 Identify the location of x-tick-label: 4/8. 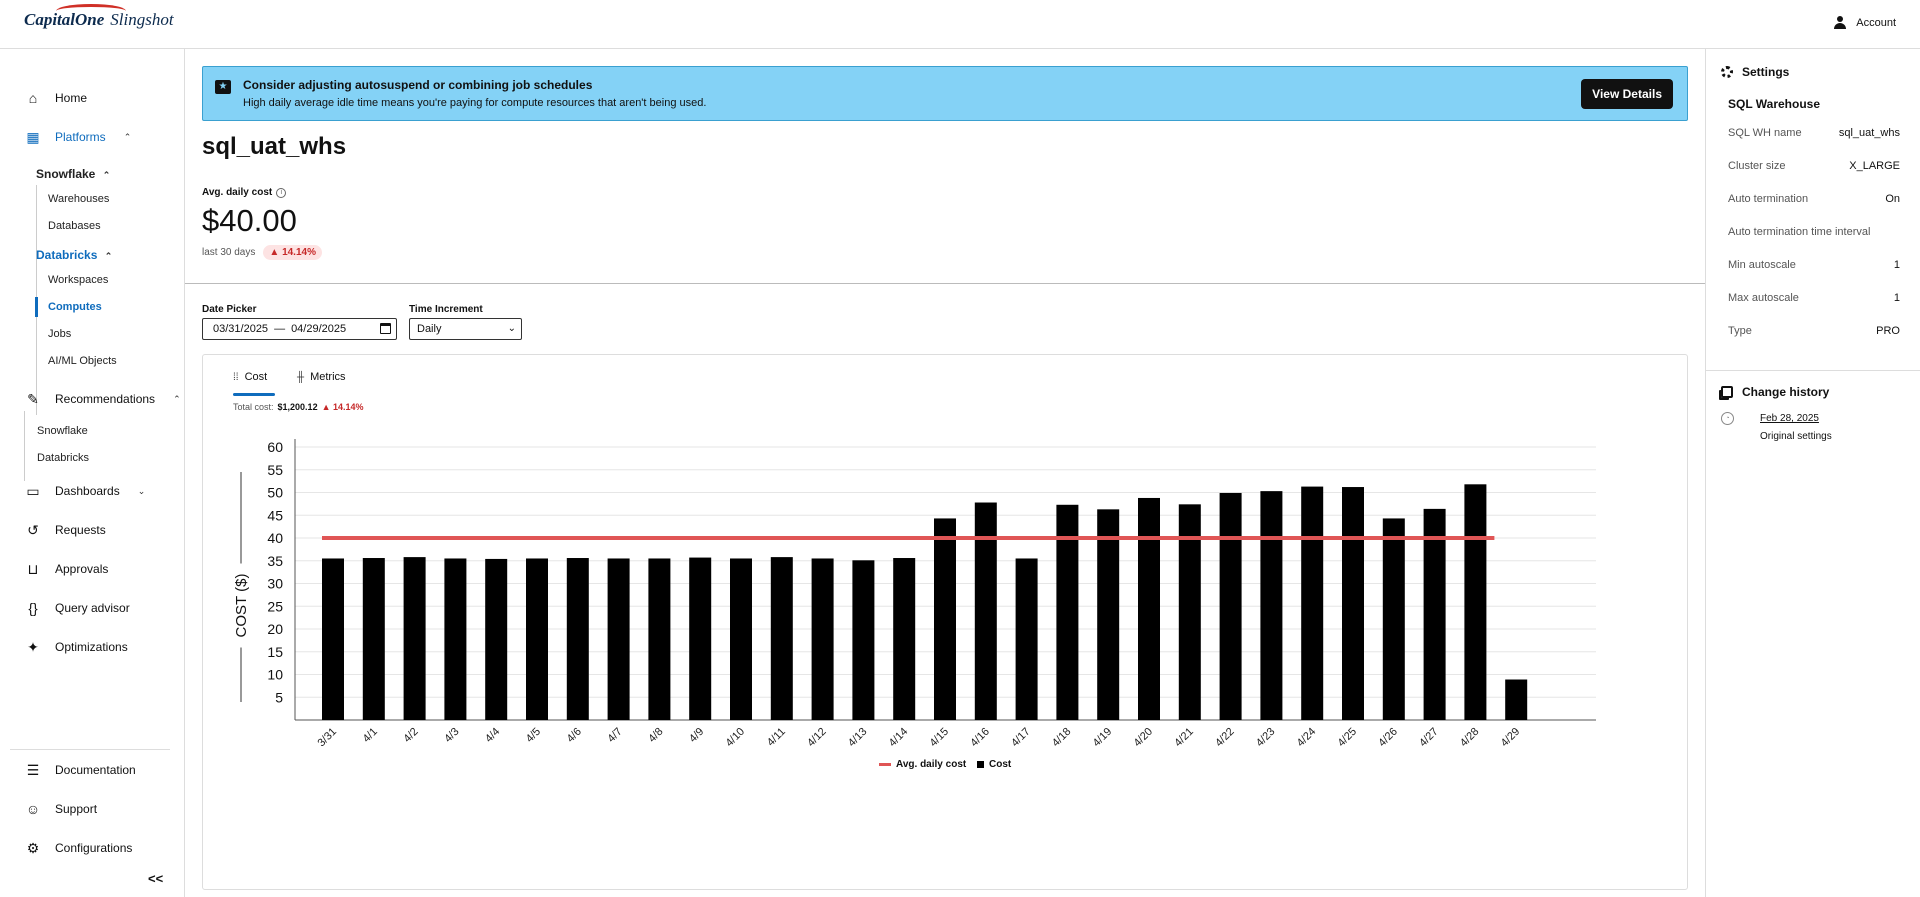
(655, 735).